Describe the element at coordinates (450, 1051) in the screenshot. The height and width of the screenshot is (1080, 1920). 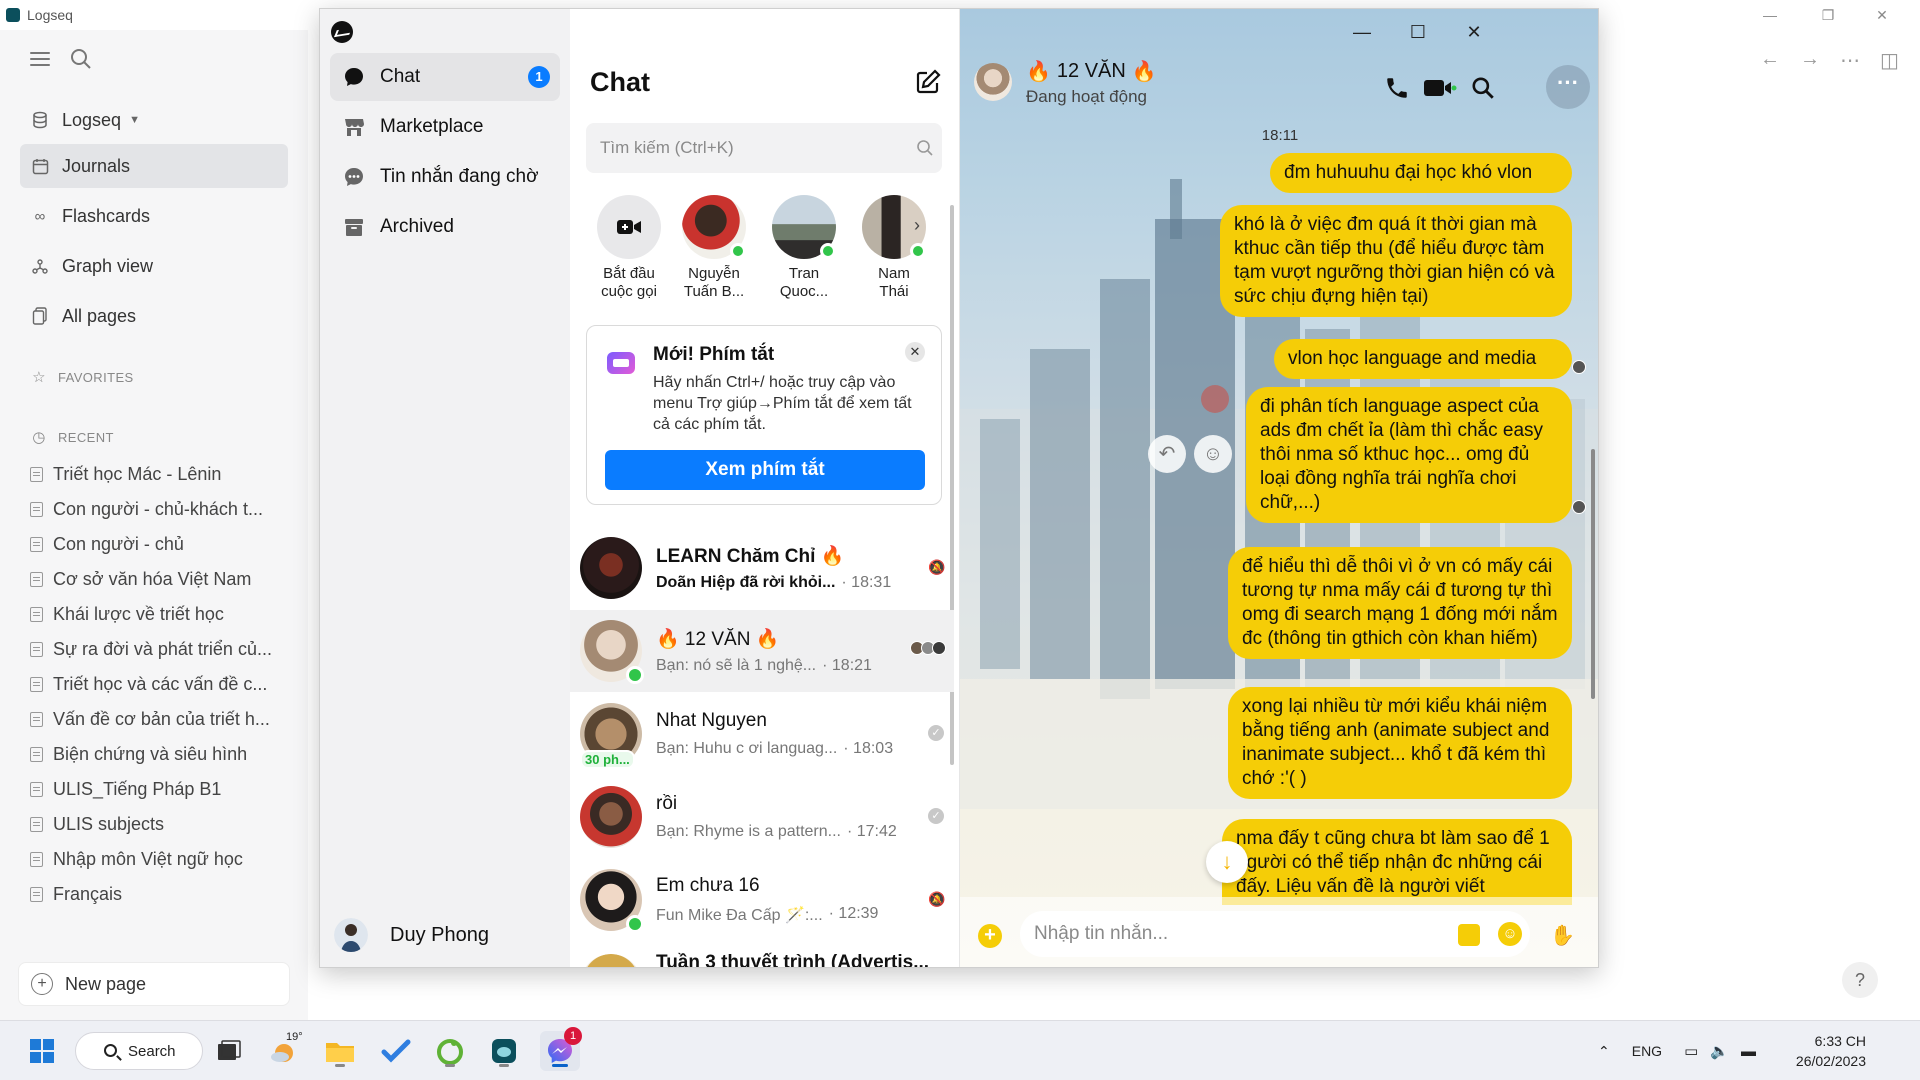
I see `grammarly-like-app-icon` at that location.